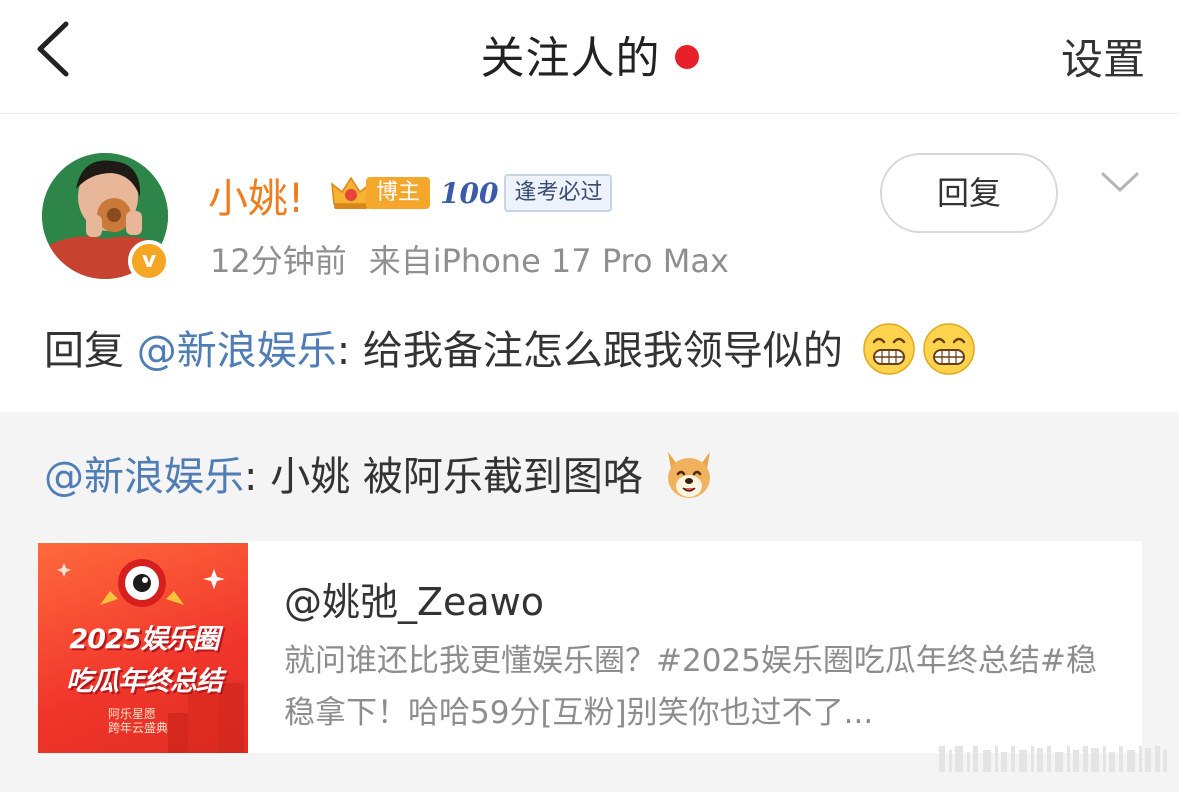  Describe the element at coordinates (144, 477) in the screenshot. I see `repost-mention-link: @新浪娱乐` at that location.